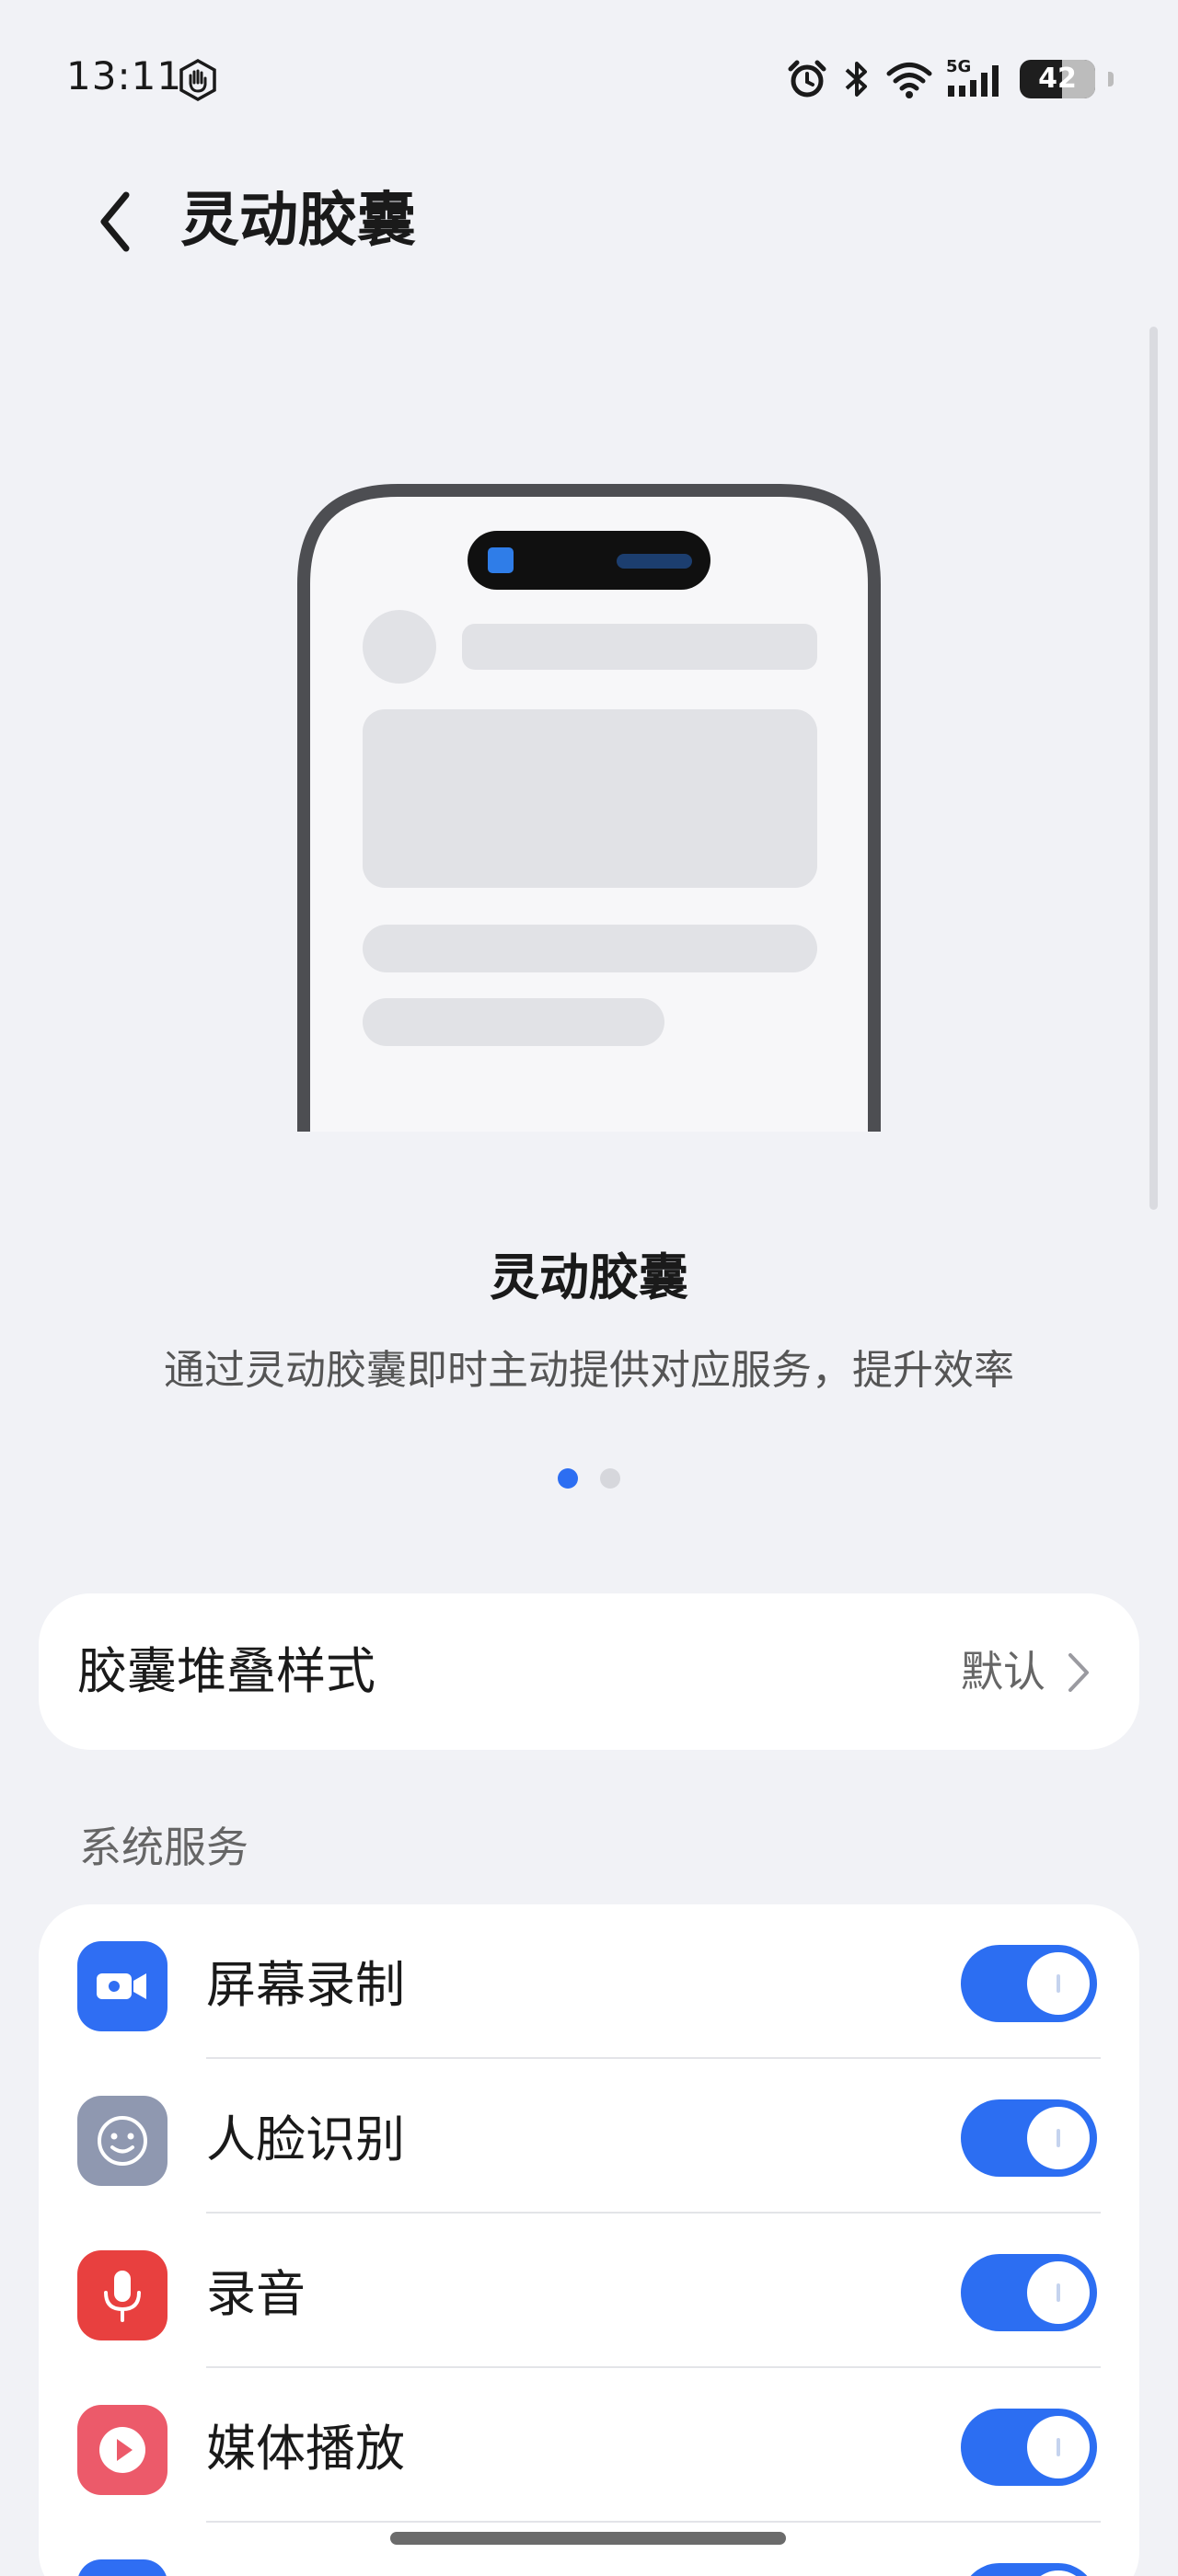 Image resolution: width=1178 pixels, height=2576 pixels. What do you see at coordinates (909, 80) in the screenshot?
I see `wifi-icon` at bounding box center [909, 80].